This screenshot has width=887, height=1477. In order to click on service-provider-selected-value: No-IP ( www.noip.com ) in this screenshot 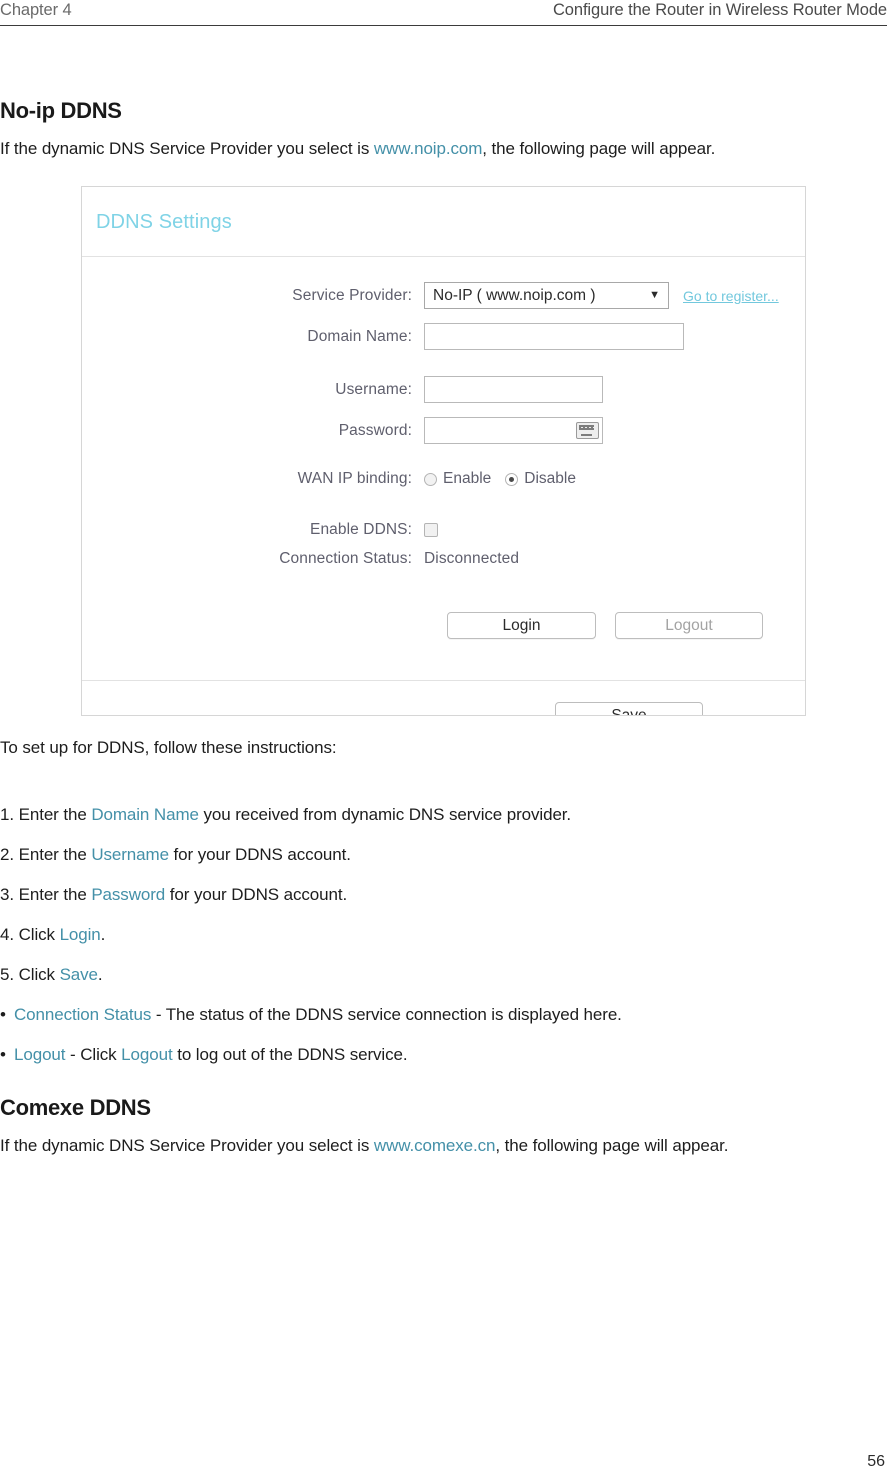, I will do `click(514, 295)`.